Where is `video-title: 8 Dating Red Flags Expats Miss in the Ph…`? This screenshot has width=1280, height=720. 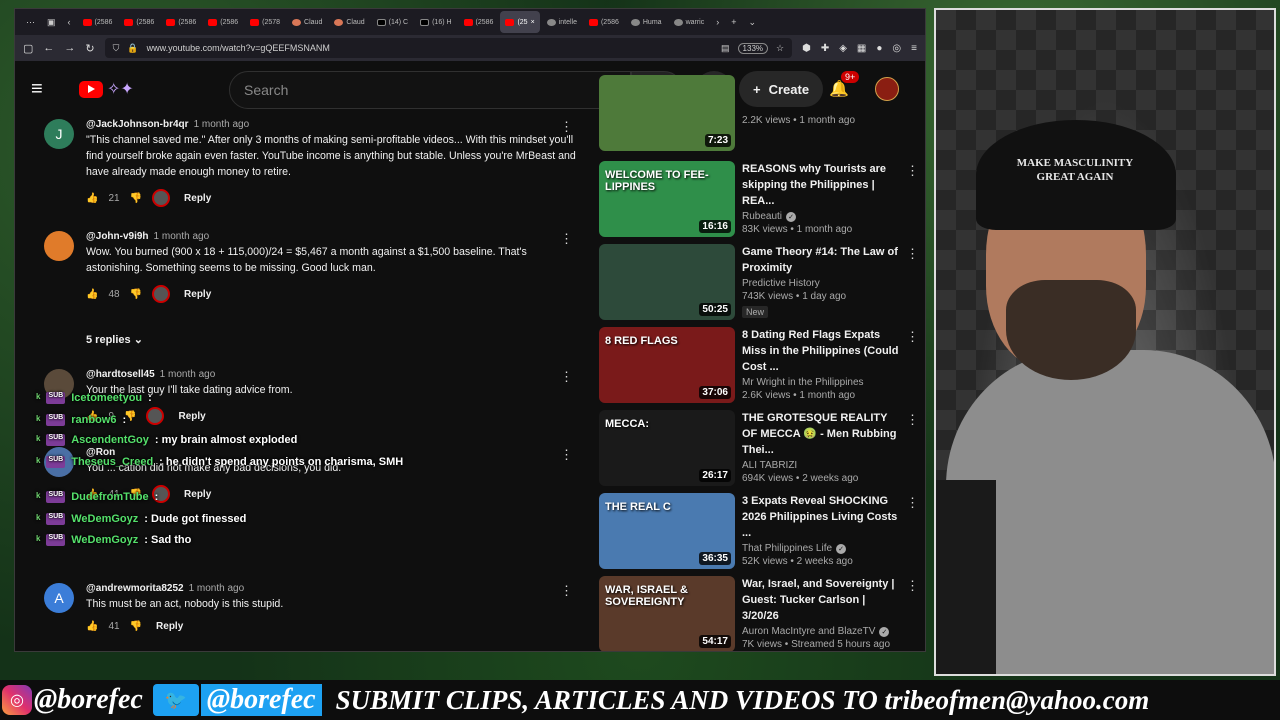
video-title: 8 Dating Red Flags Expats Miss in the Ph… is located at coordinates (822, 351).